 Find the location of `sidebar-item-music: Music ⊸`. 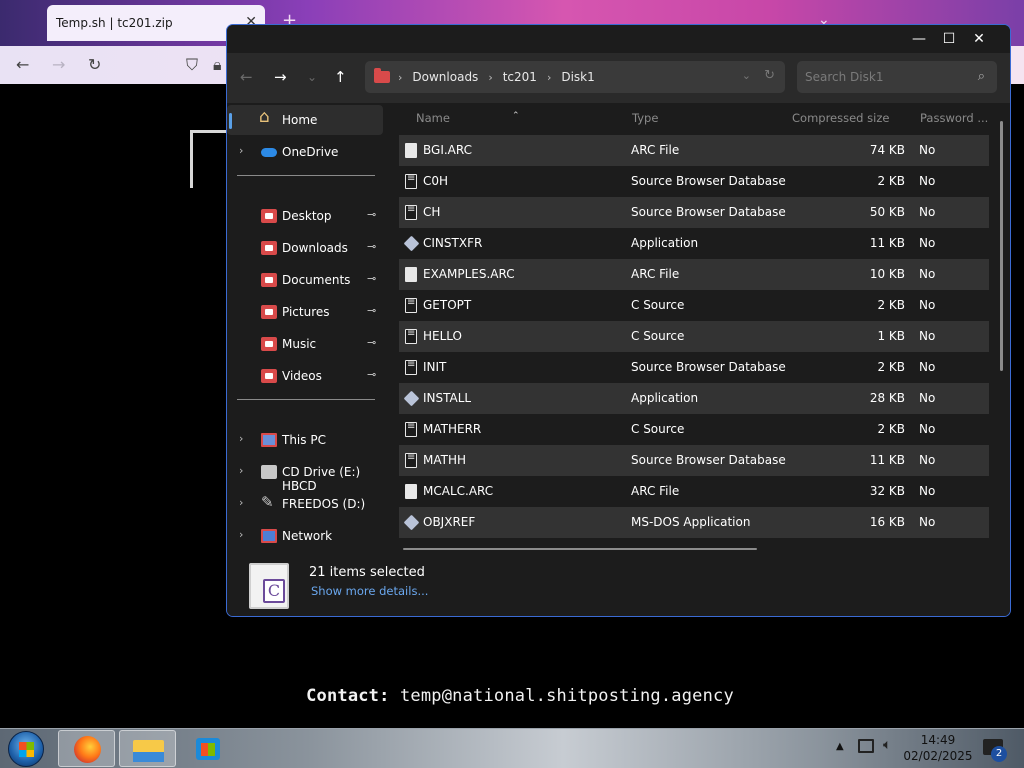

sidebar-item-music: Music ⊸ is located at coordinates (305, 344).